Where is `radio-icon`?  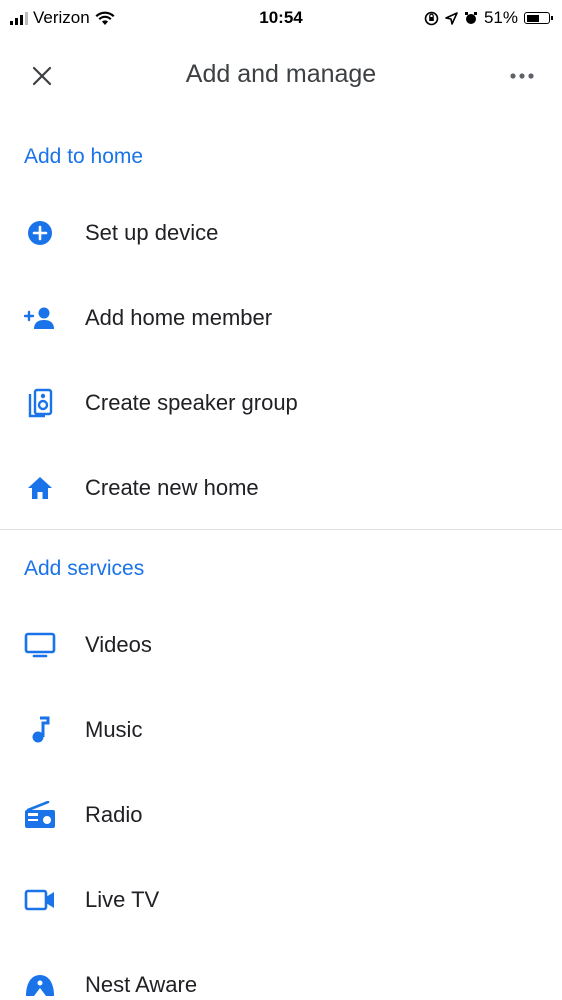
radio-icon is located at coordinates (40, 815).